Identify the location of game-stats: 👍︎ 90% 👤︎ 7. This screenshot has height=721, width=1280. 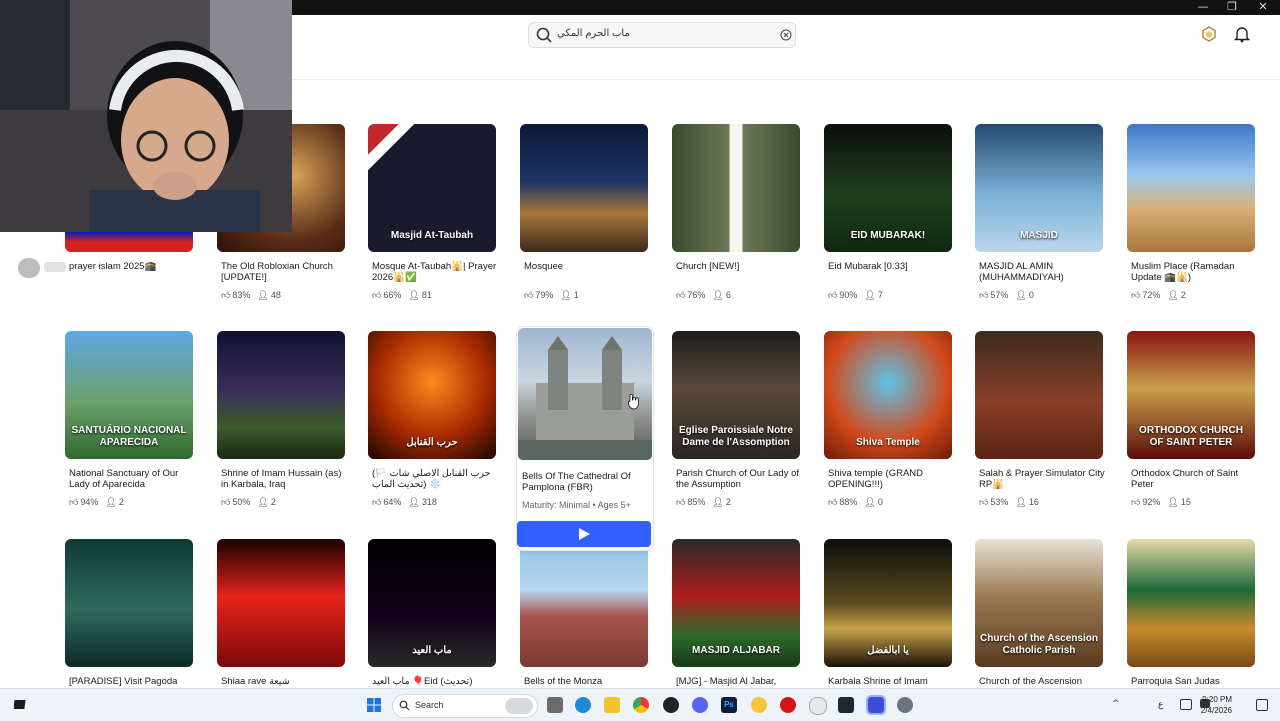
(855, 295).